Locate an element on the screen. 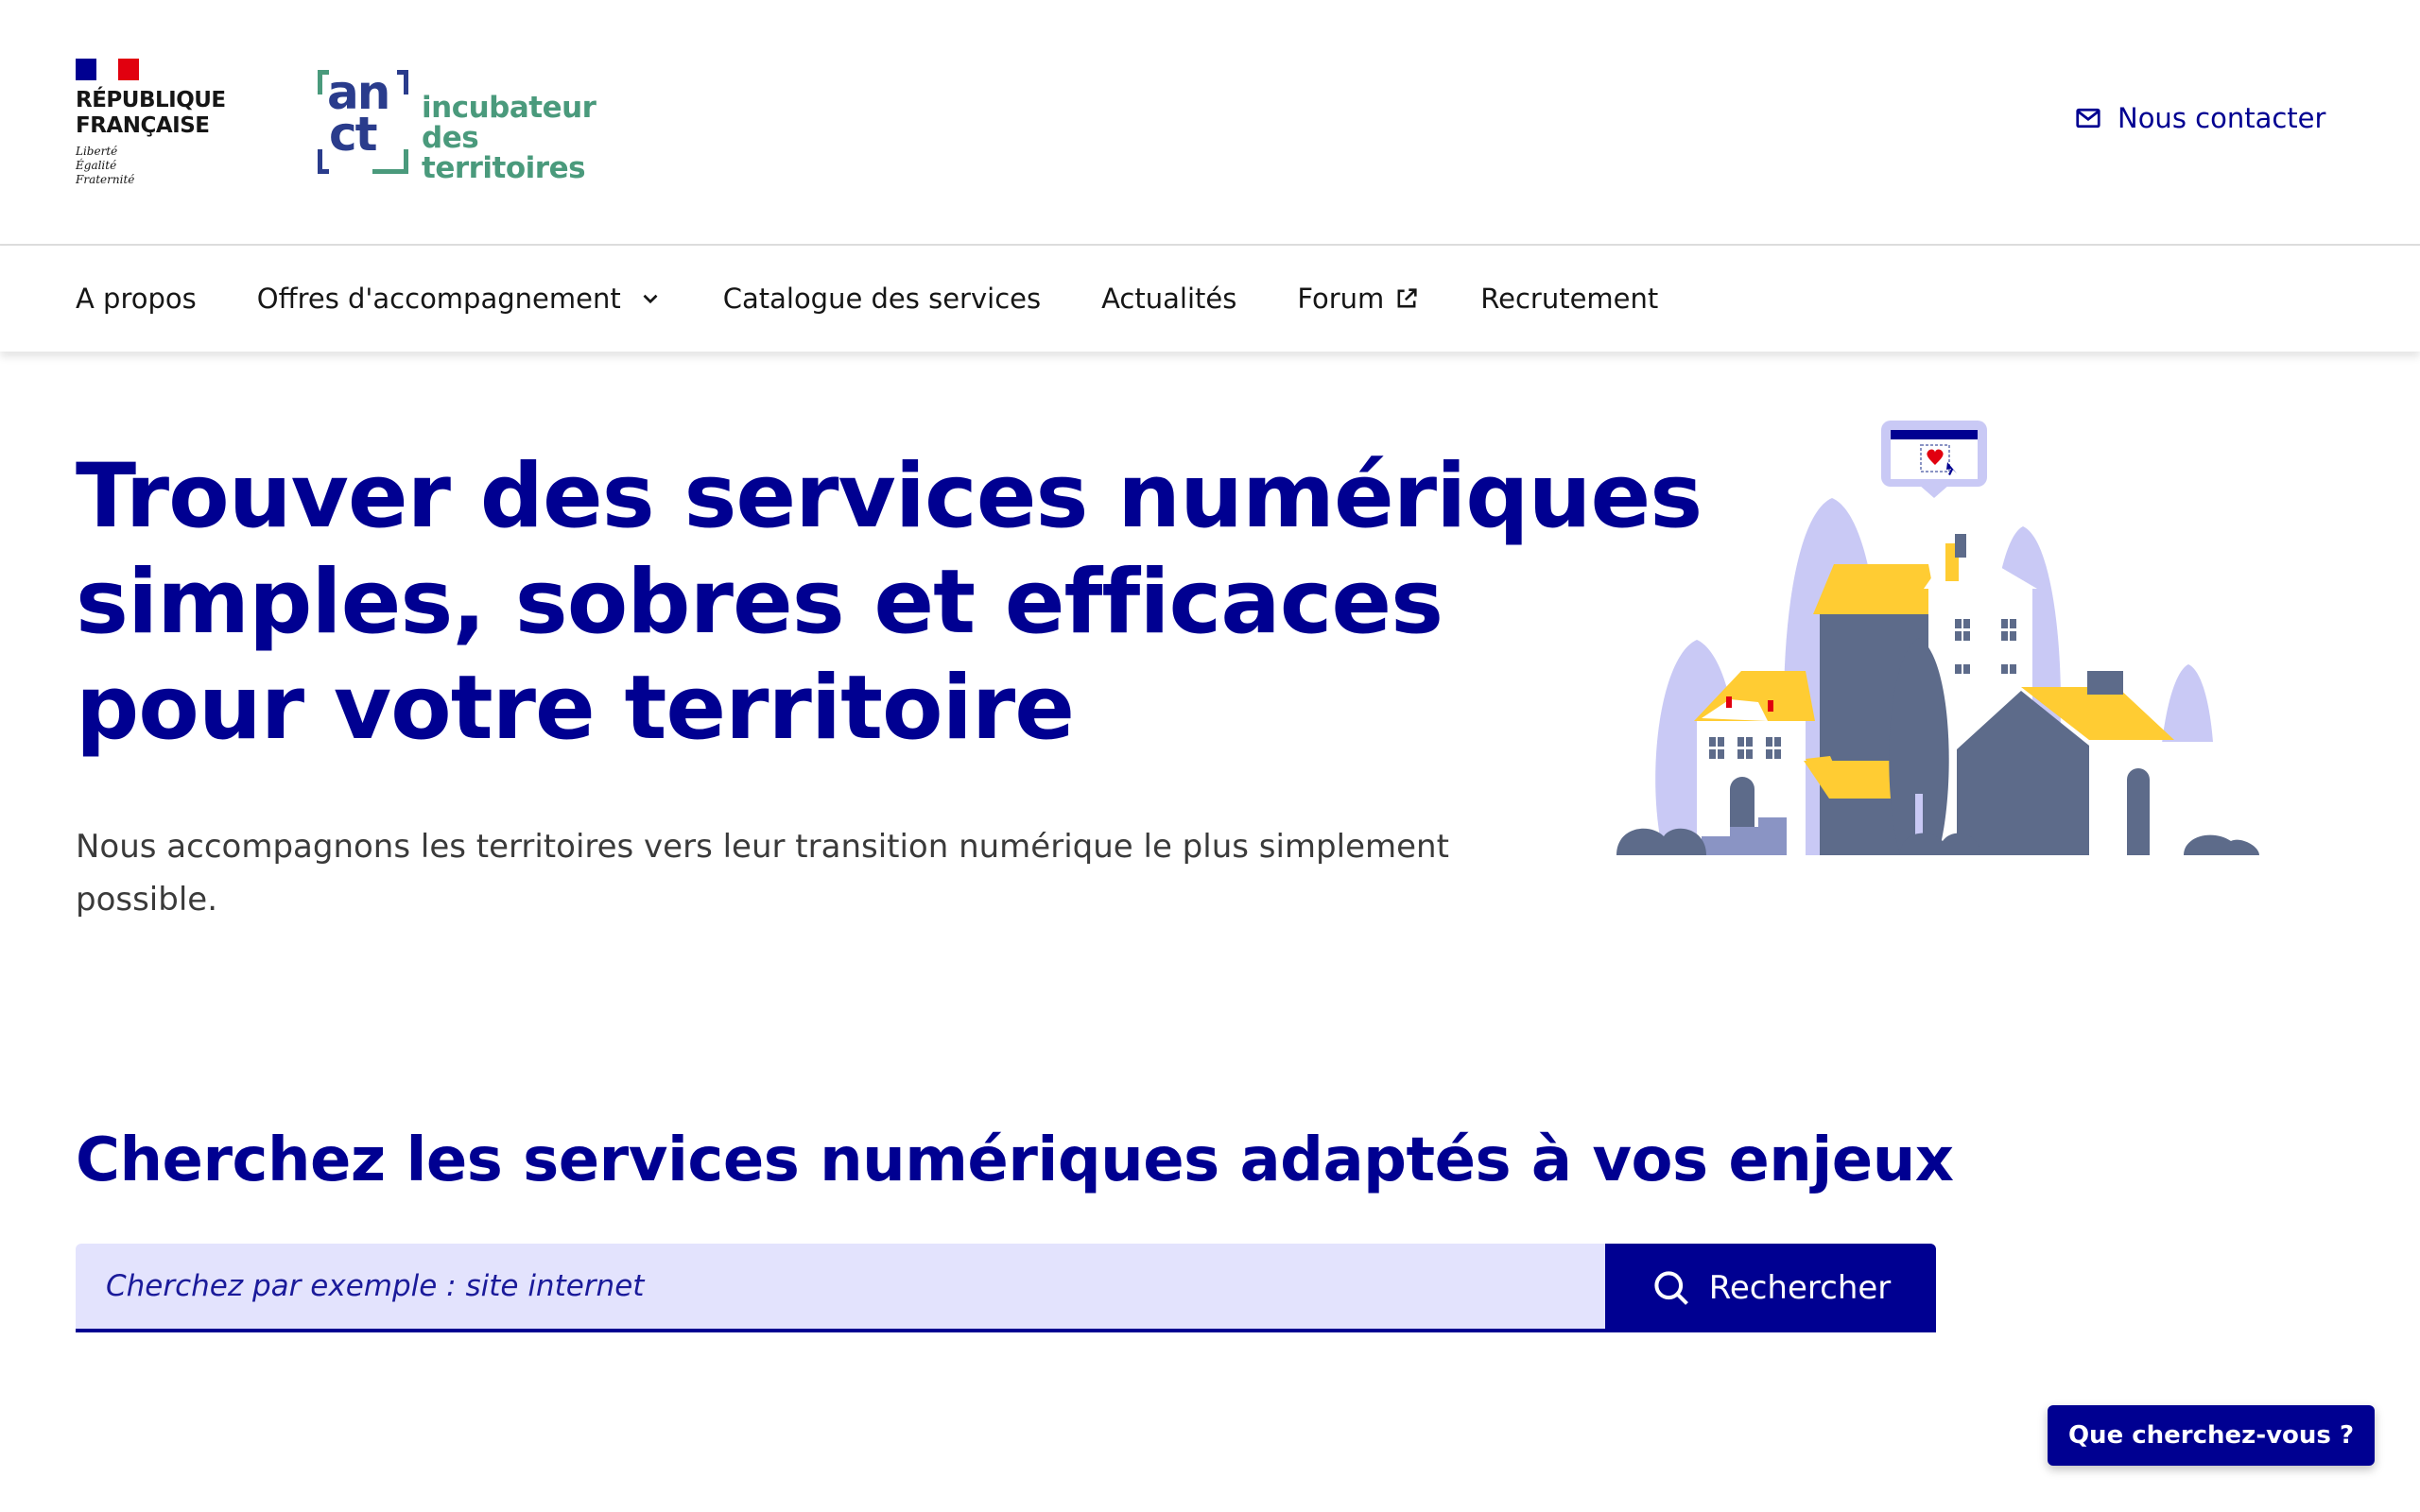 This screenshot has width=2420, height=1512. search-button: Rechercher is located at coordinates (1770, 1288).